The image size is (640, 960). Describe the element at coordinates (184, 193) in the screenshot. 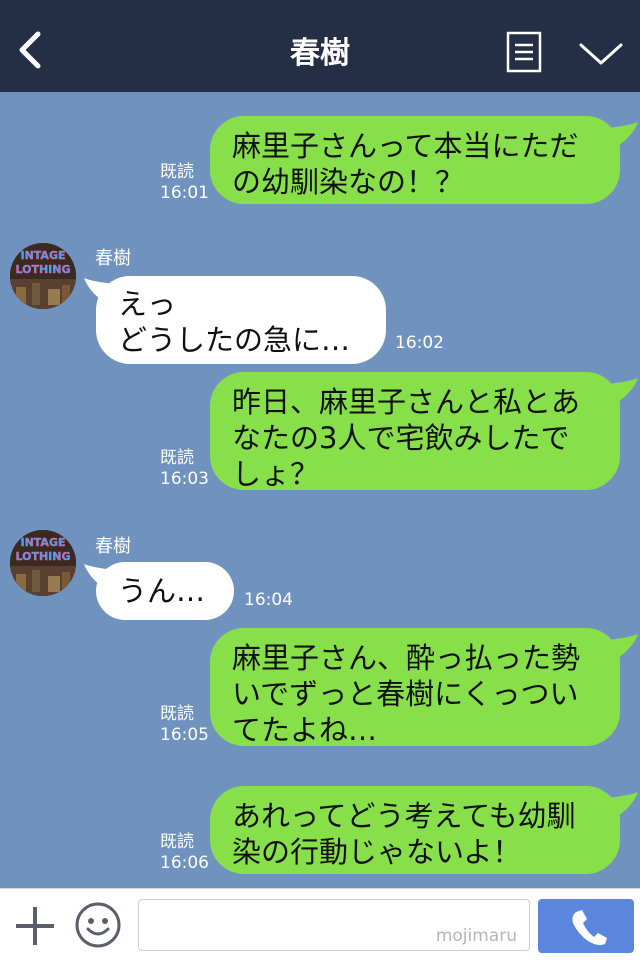

I see `timestamp: 16:01` at that location.